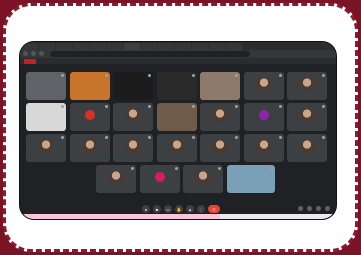  I want to click on side-controls, so click(314, 208).